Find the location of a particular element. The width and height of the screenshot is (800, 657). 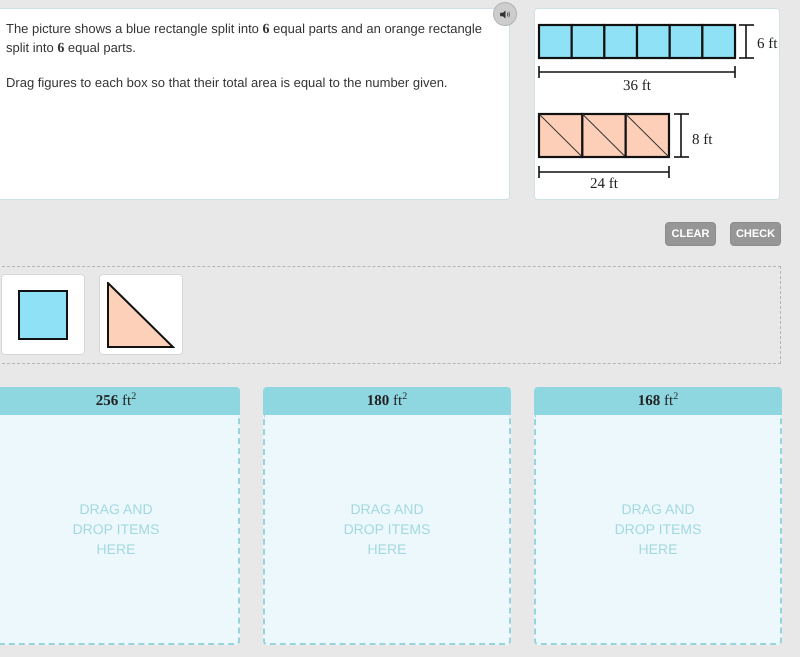

triangle-icon is located at coordinates (141, 315).